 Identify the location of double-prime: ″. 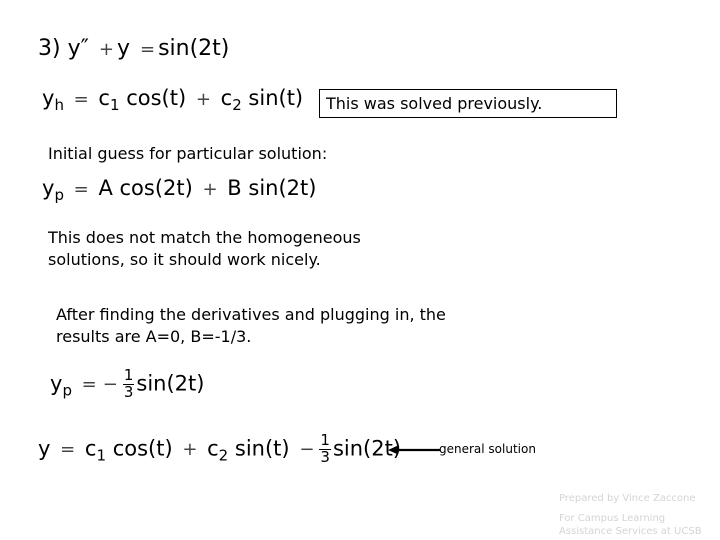
(84, 48).